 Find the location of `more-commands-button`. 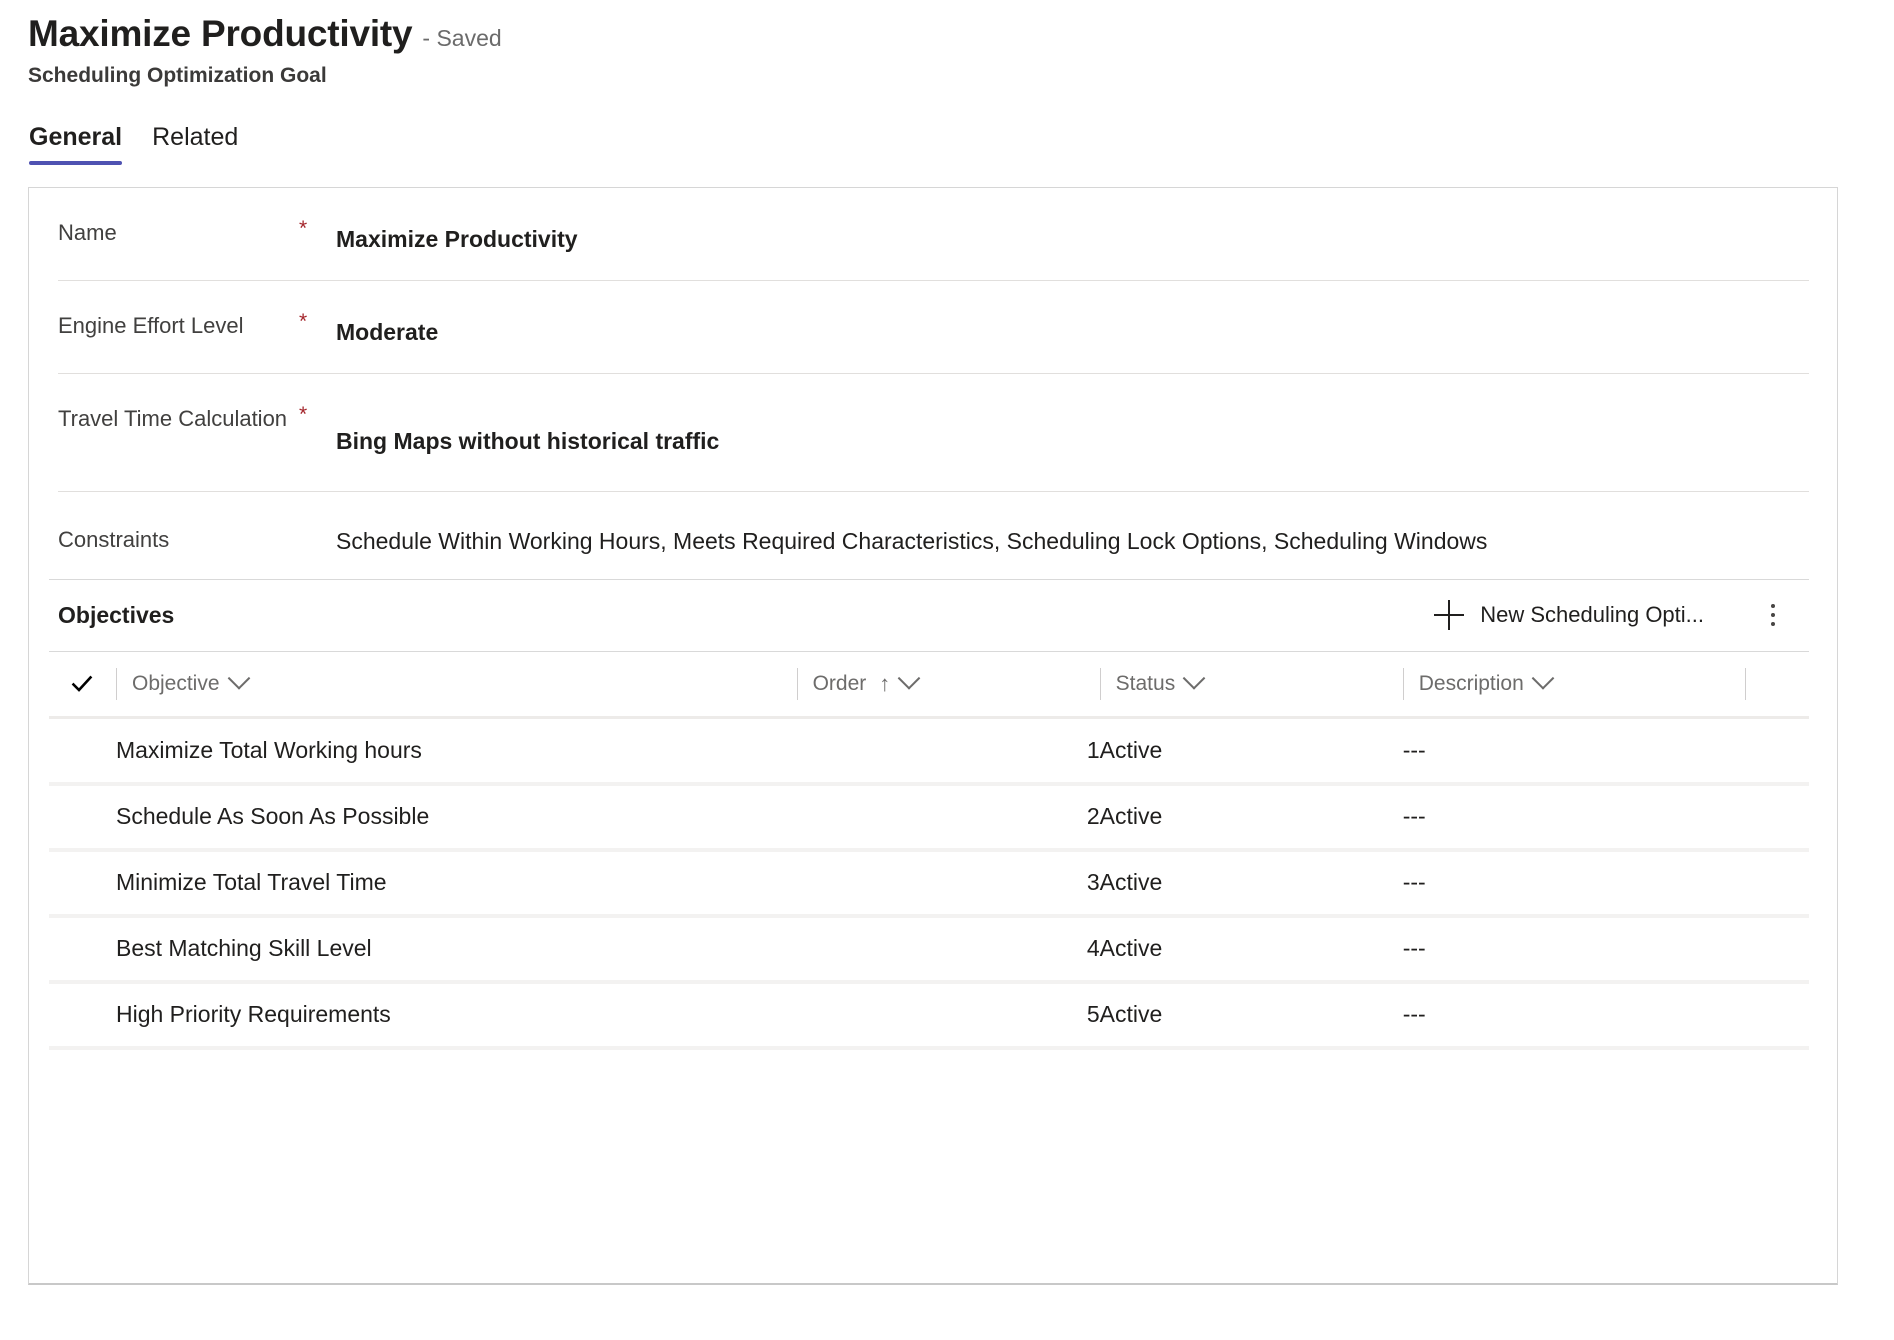

more-commands-button is located at coordinates (1773, 615).